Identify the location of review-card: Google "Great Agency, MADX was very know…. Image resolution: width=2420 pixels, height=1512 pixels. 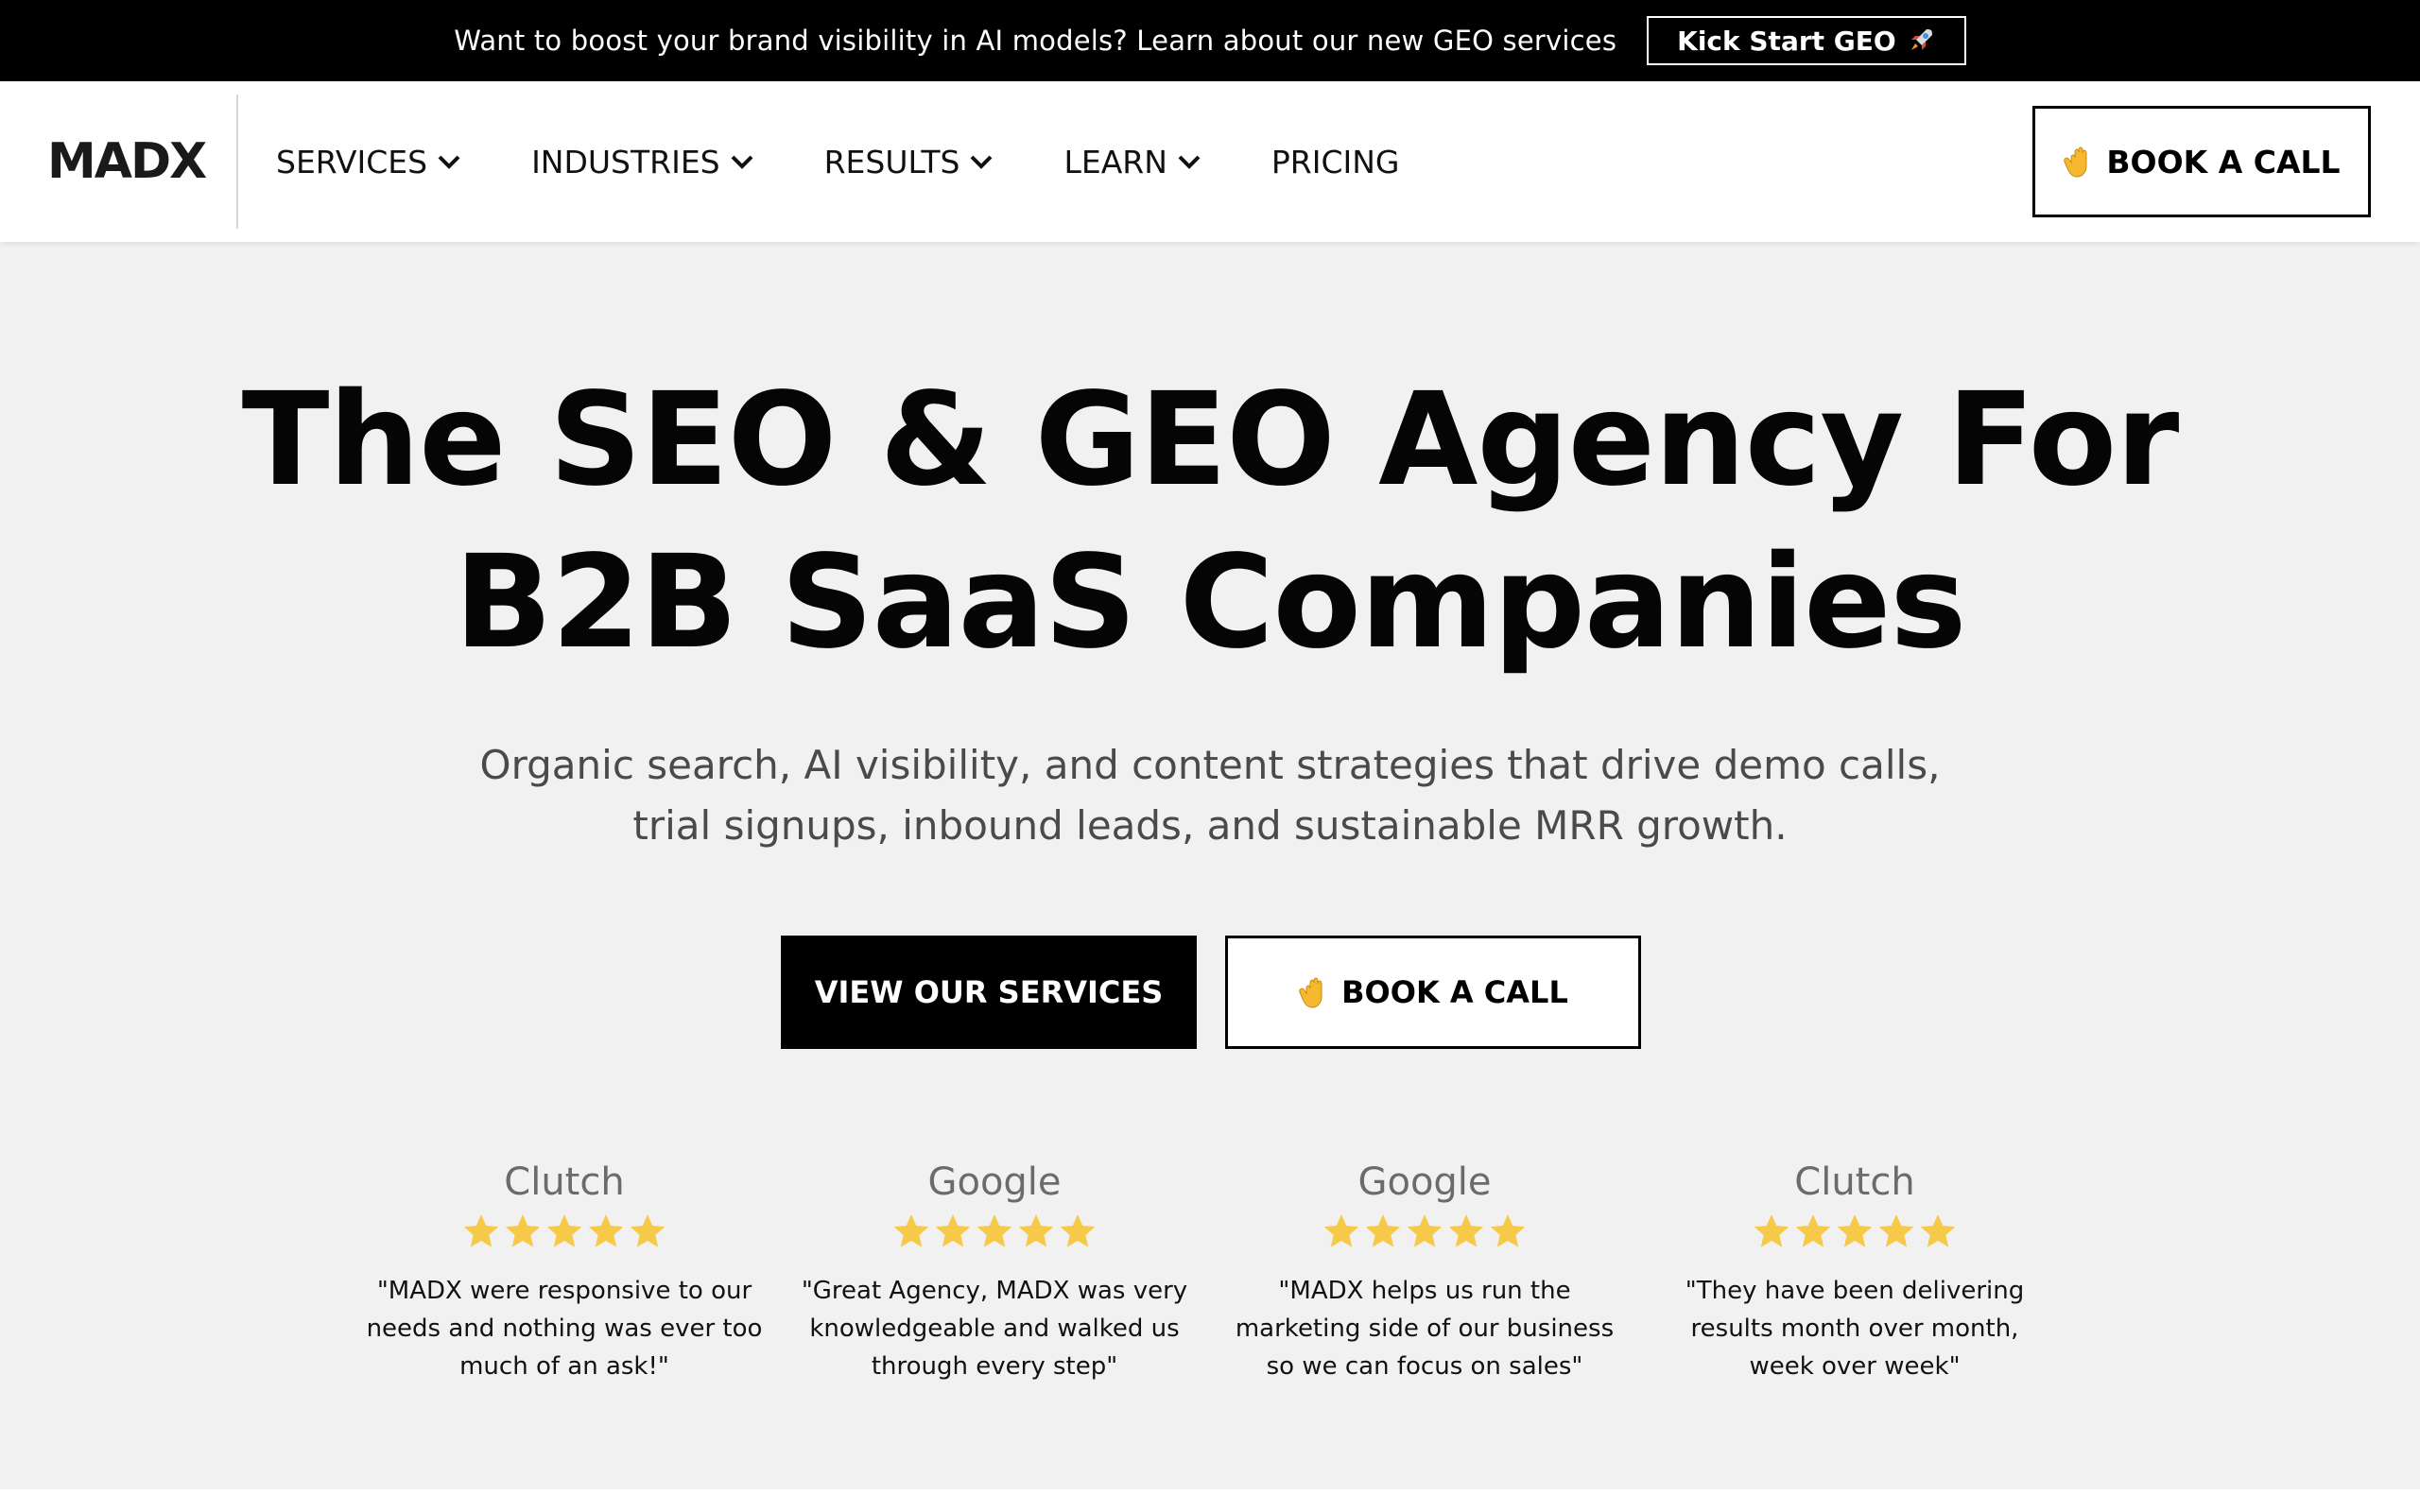
(994, 1270).